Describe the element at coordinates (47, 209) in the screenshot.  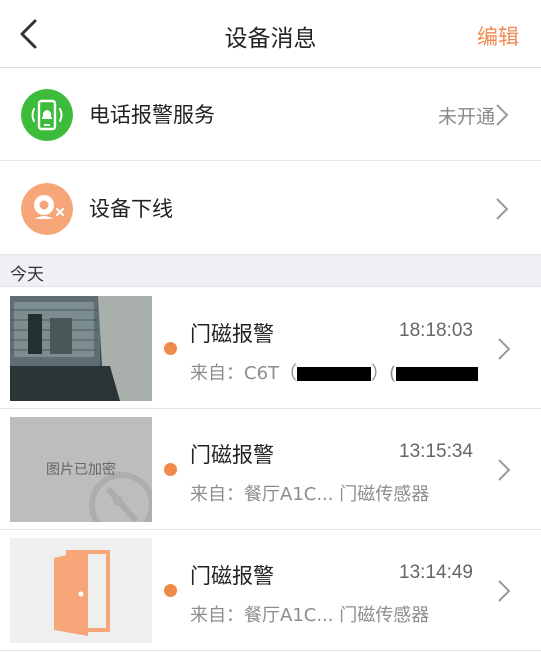
I see `camera-offline-icon` at that location.